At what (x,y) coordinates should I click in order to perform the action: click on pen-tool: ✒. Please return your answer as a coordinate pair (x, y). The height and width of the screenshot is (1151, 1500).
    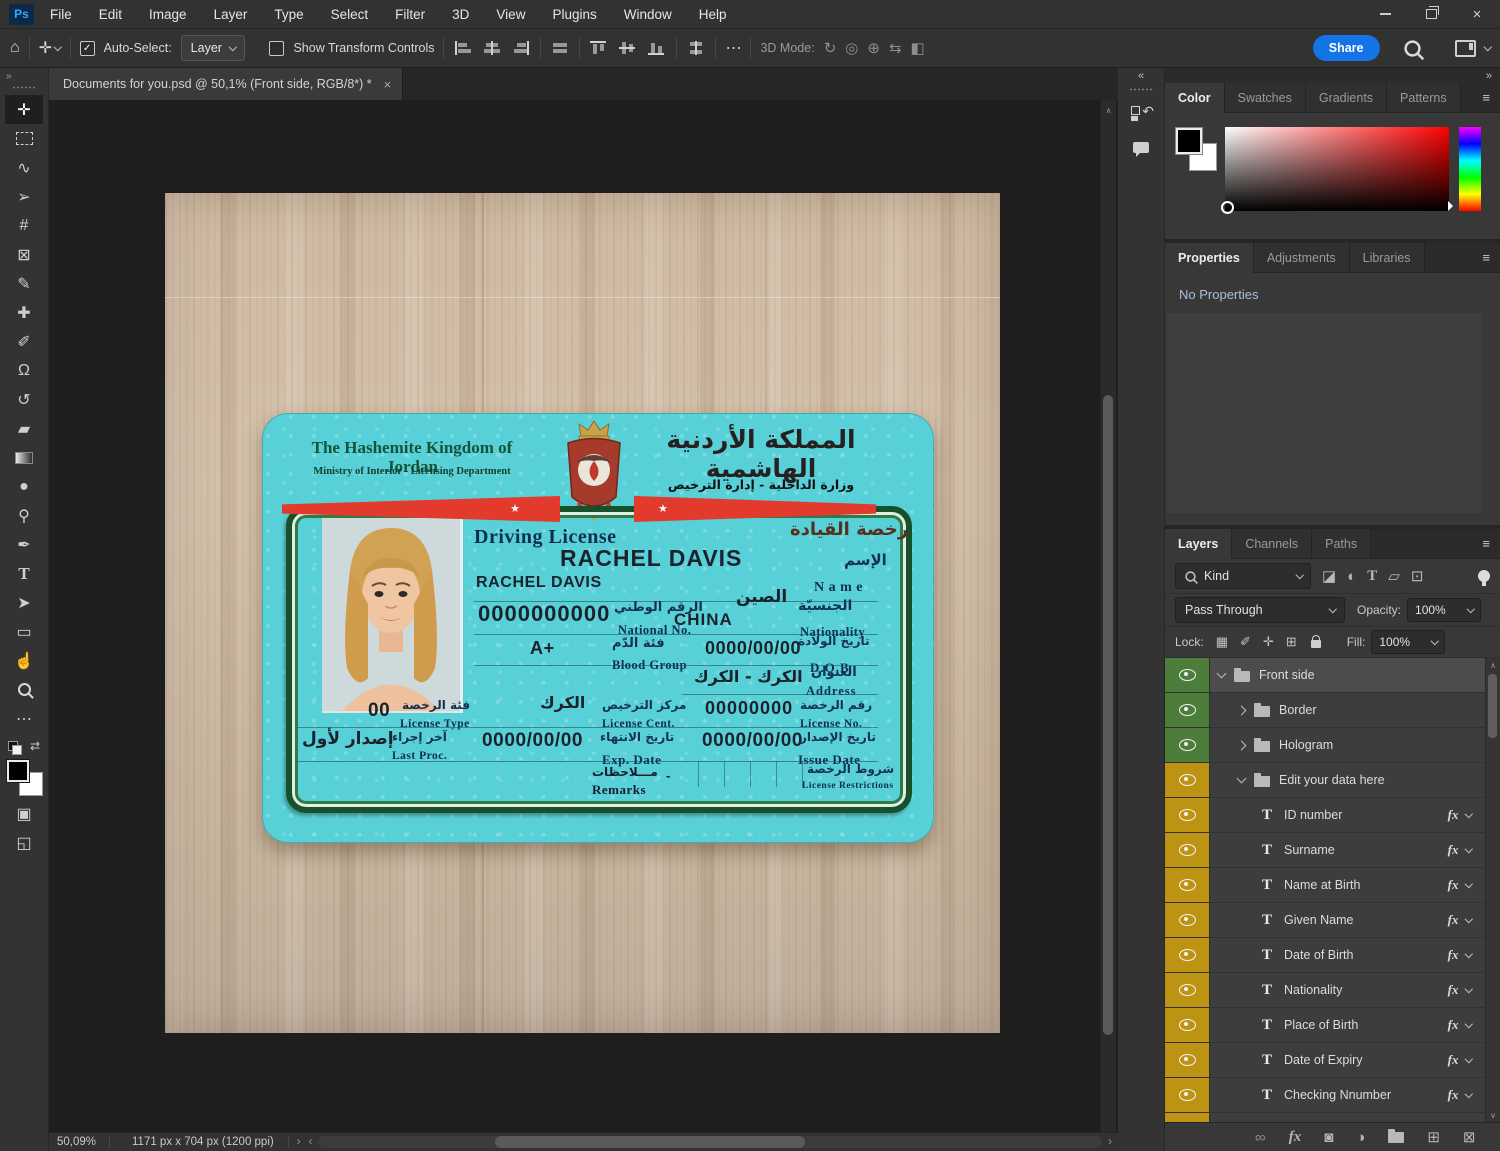
    Looking at the image, I should click on (24, 544).